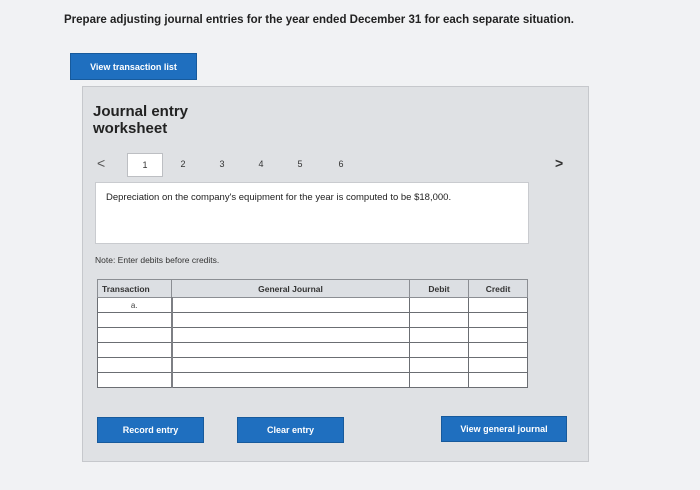 Image resolution: width=700 pixels, height=490 pixels. Describe the element at coordinates (150, 430) in the screenshot. I see `record-entry-button: Record entry` at that location.